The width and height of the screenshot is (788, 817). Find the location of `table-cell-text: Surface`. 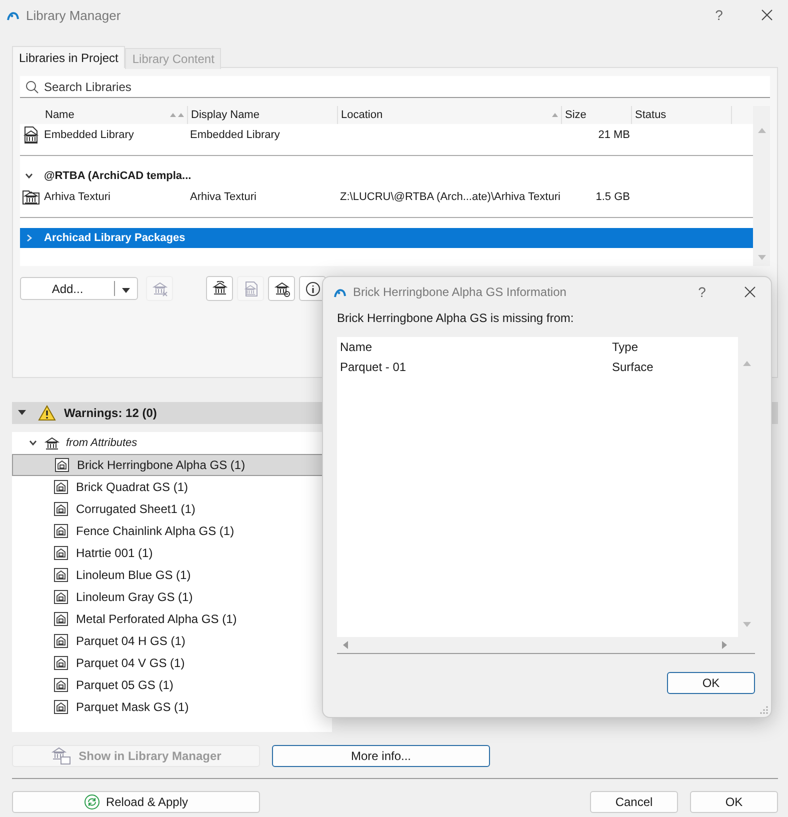

table-cell-text: Surface is located at coordinates (633, 367).